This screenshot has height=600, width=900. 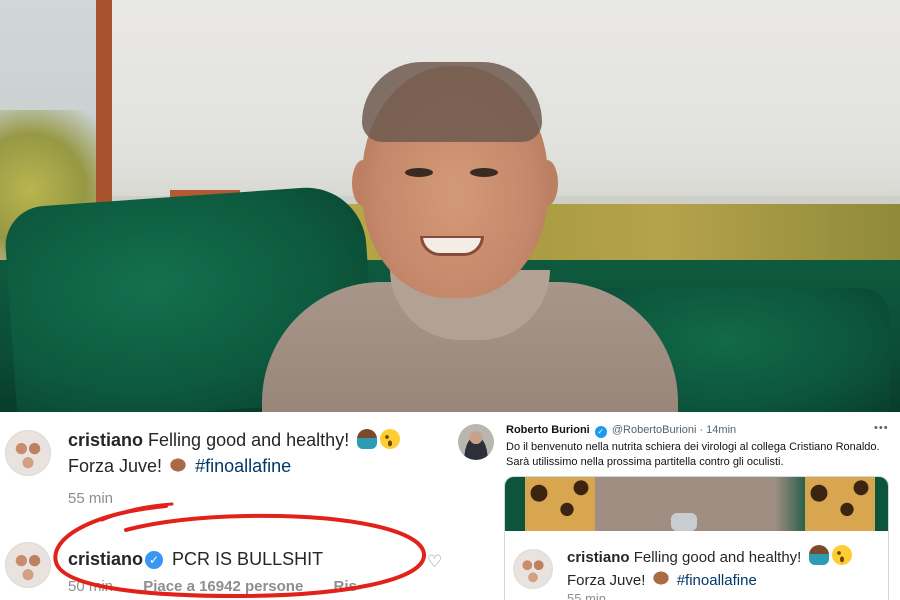 I want to click on hashtag-link: #finoallafine, so click(x=243, y=466).